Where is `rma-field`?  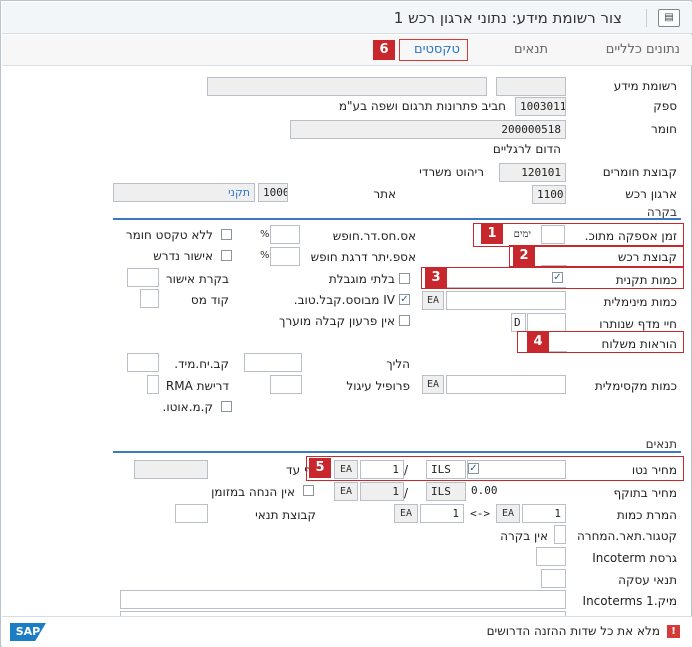
rma-field is located at coordinates (153, 384).